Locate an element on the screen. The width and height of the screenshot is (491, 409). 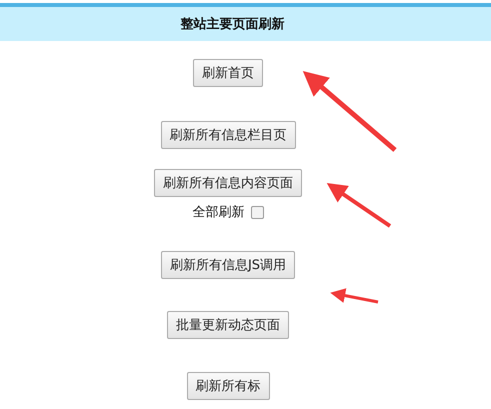
refresh-button: 批量更新动态页面 is located at coordinates (228, 325).